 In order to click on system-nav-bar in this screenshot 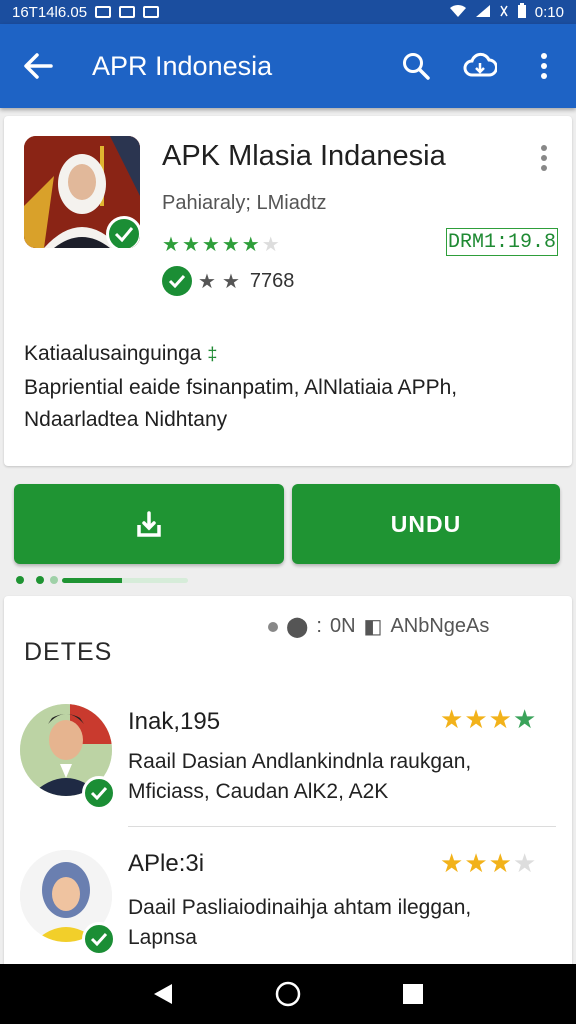, I will do `click(288, 994)`.